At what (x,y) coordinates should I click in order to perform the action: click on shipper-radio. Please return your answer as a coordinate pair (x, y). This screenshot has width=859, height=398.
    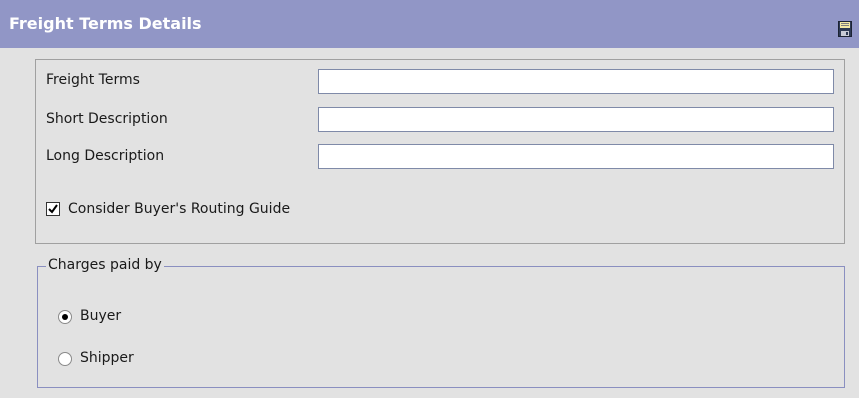
    Looking at the image, I should click on (65, 359).